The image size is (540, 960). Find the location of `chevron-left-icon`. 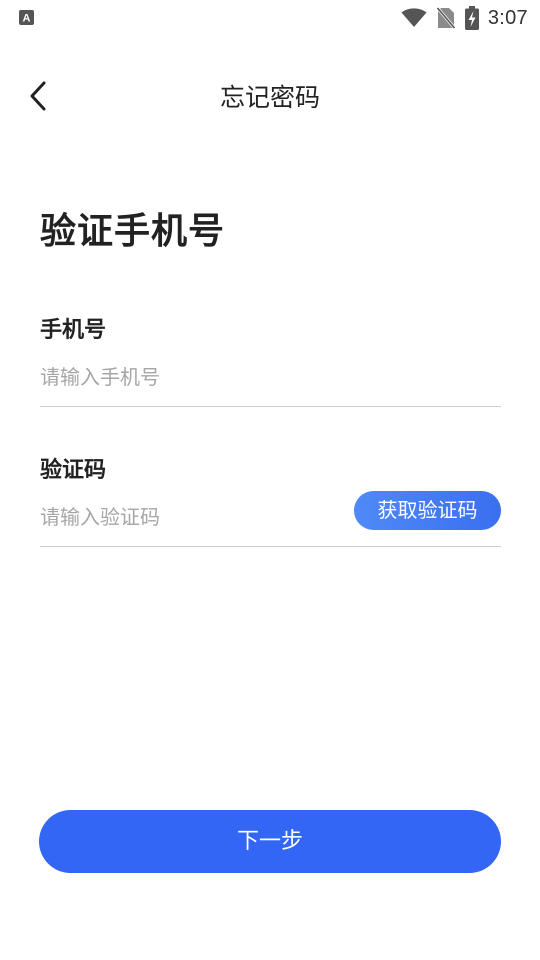

chevron-left-icon is located at coordinates (38, 98).